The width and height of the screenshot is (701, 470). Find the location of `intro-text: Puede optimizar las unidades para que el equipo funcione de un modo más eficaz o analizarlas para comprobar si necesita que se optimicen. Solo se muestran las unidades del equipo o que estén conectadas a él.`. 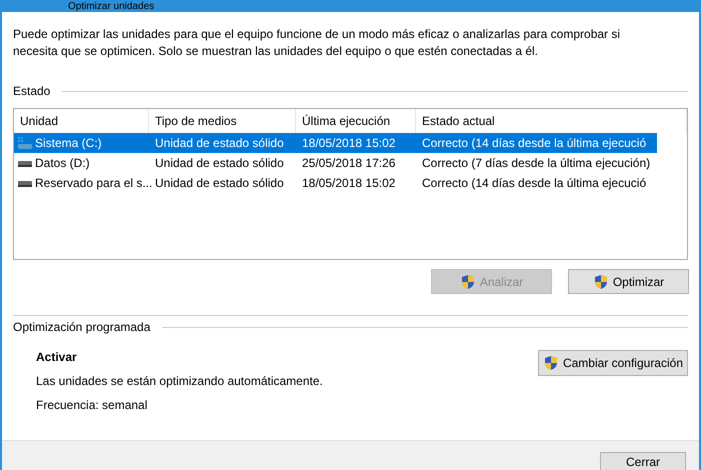

intro-text: Puede optimizar las unidades para que el equipo funcione de un modo más eficaz o analizarlas para comprobar si necesita que se optimicen. Solo se muestran las unidades del equipo o que estén conectadas a él. is located at coordinates (317, 43).